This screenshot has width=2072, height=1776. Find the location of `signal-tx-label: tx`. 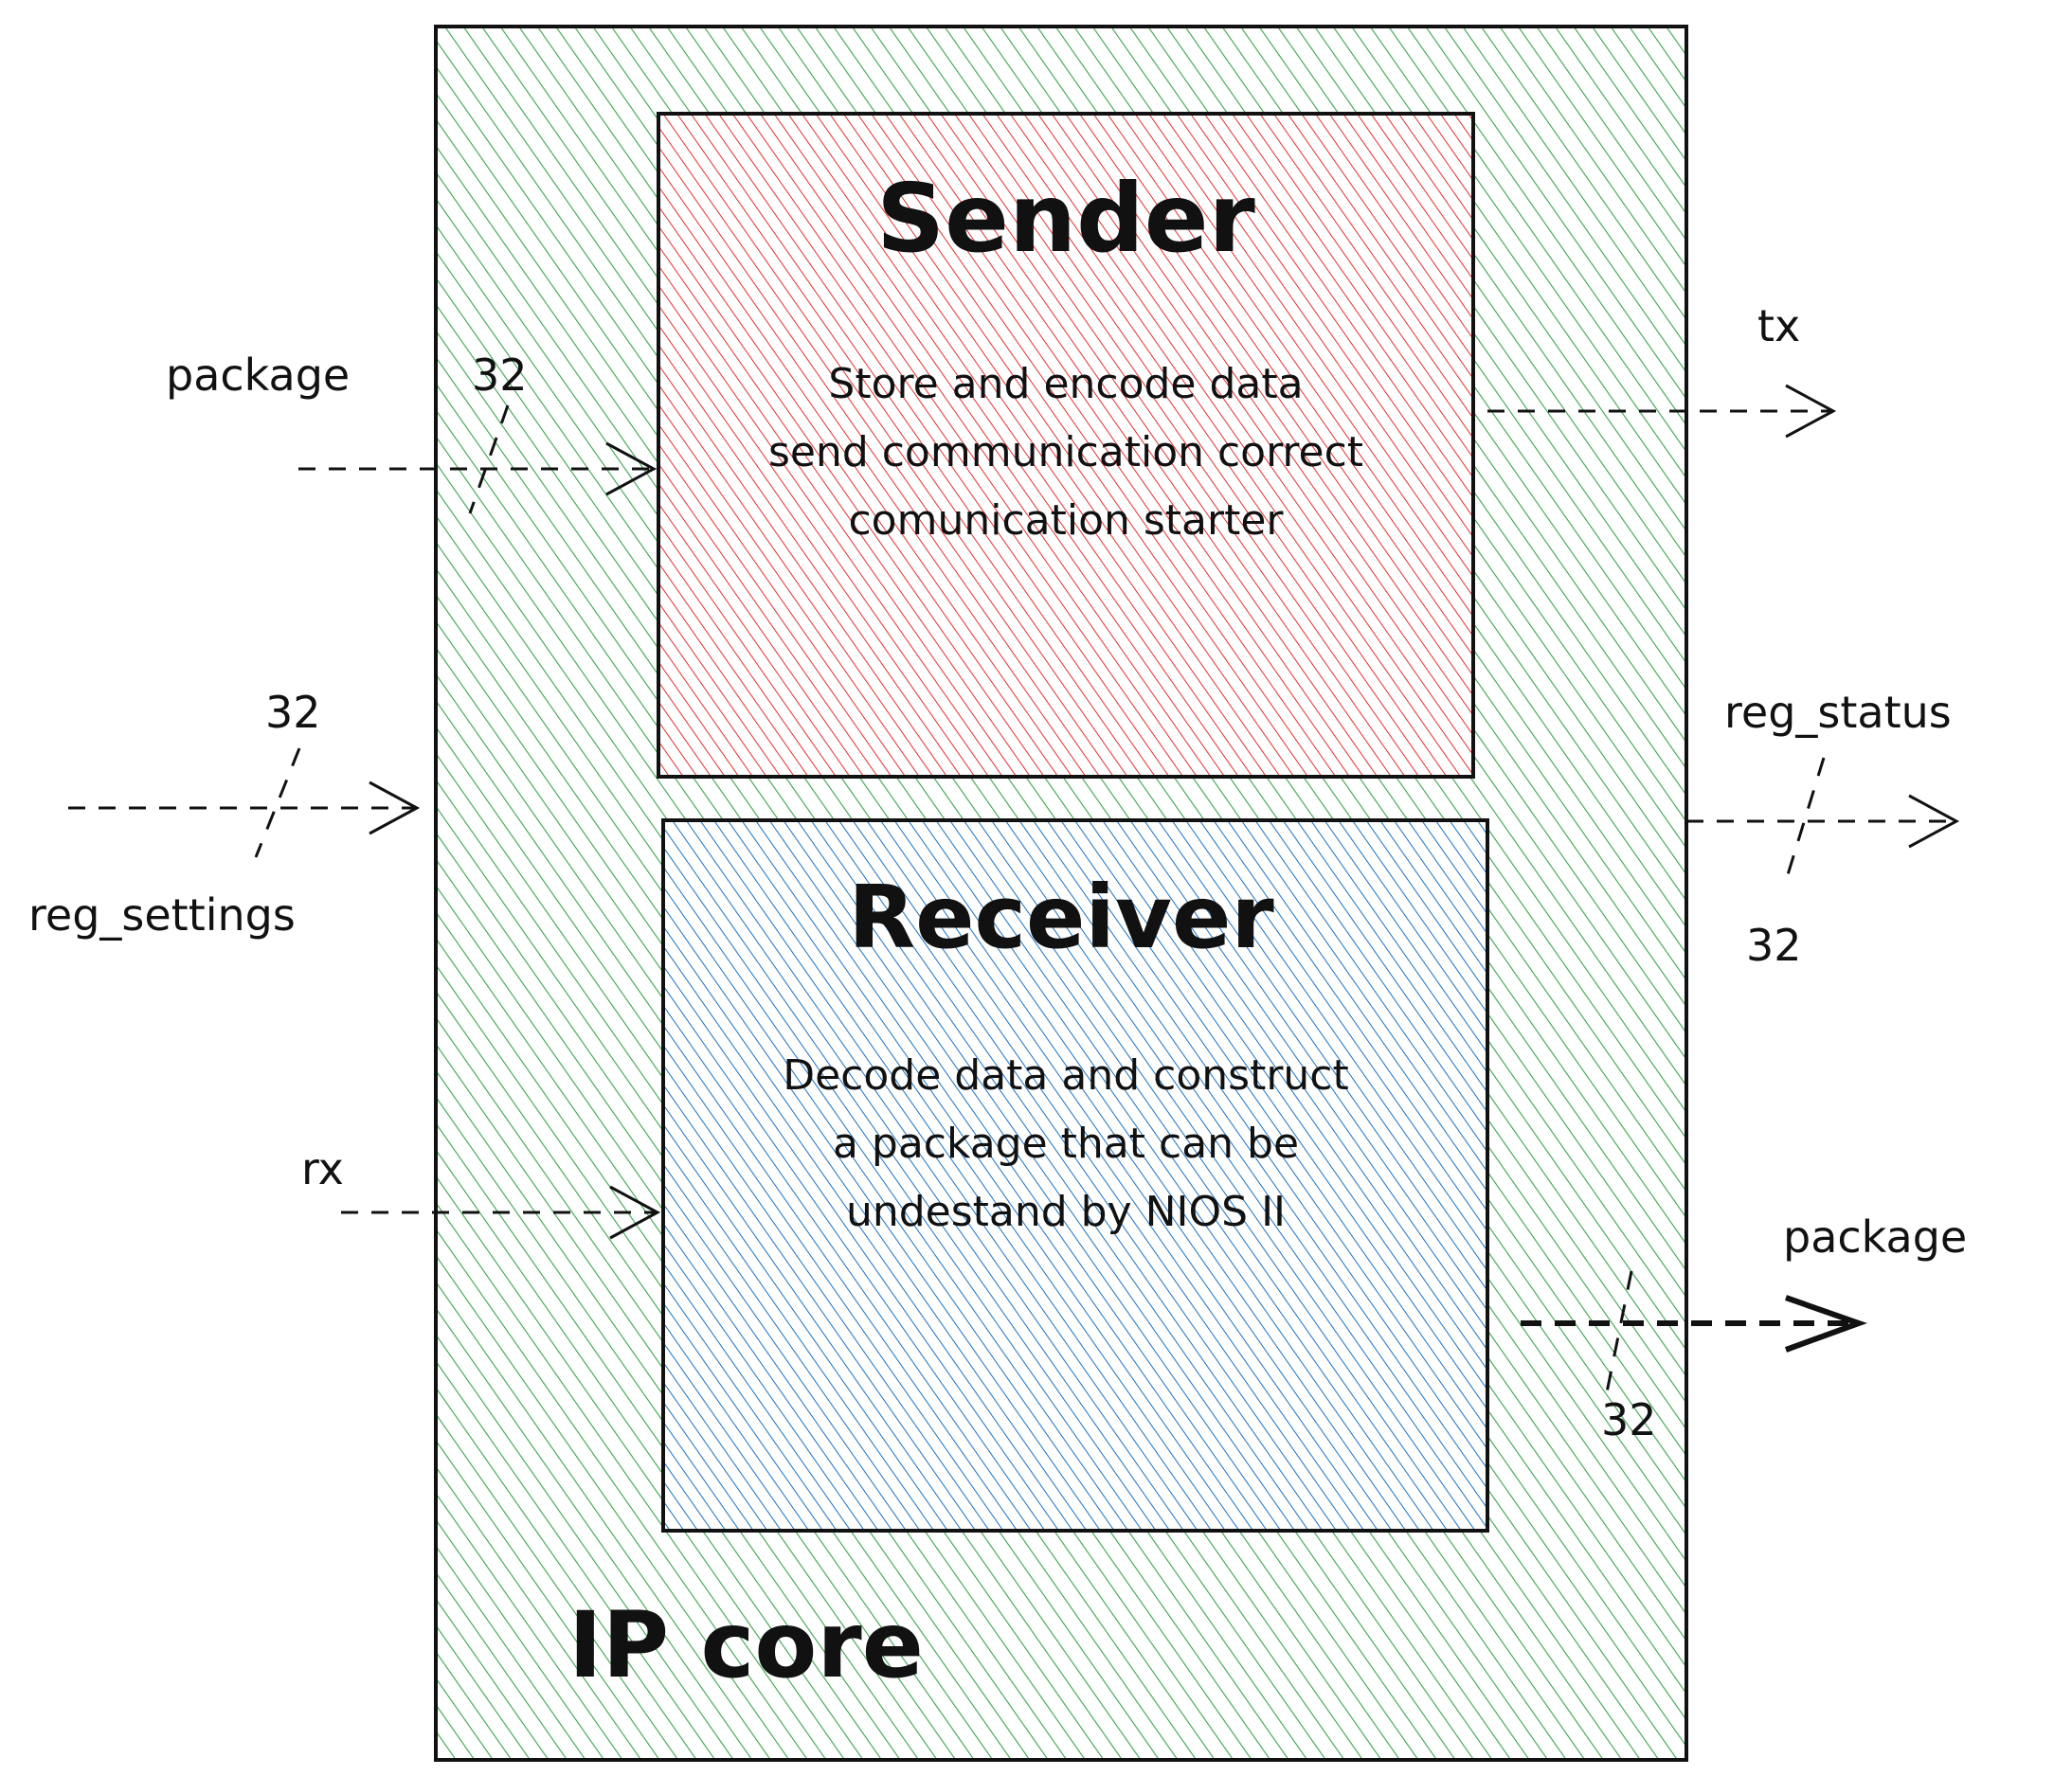

signal-tx-label: tx is located at coordinates (1778, 325).